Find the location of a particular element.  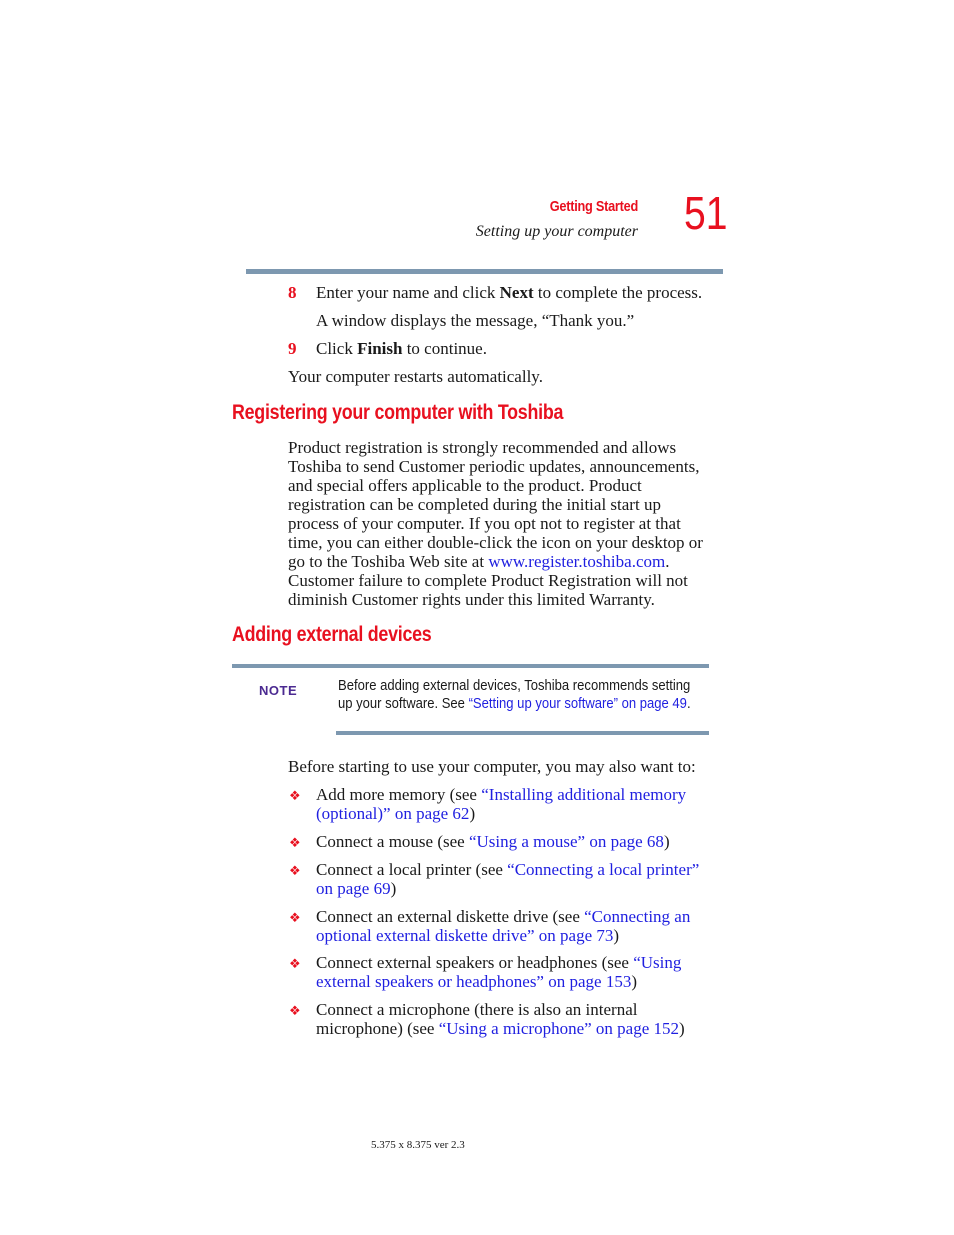

note-rule-bottom is located at coordinates (522, 733).